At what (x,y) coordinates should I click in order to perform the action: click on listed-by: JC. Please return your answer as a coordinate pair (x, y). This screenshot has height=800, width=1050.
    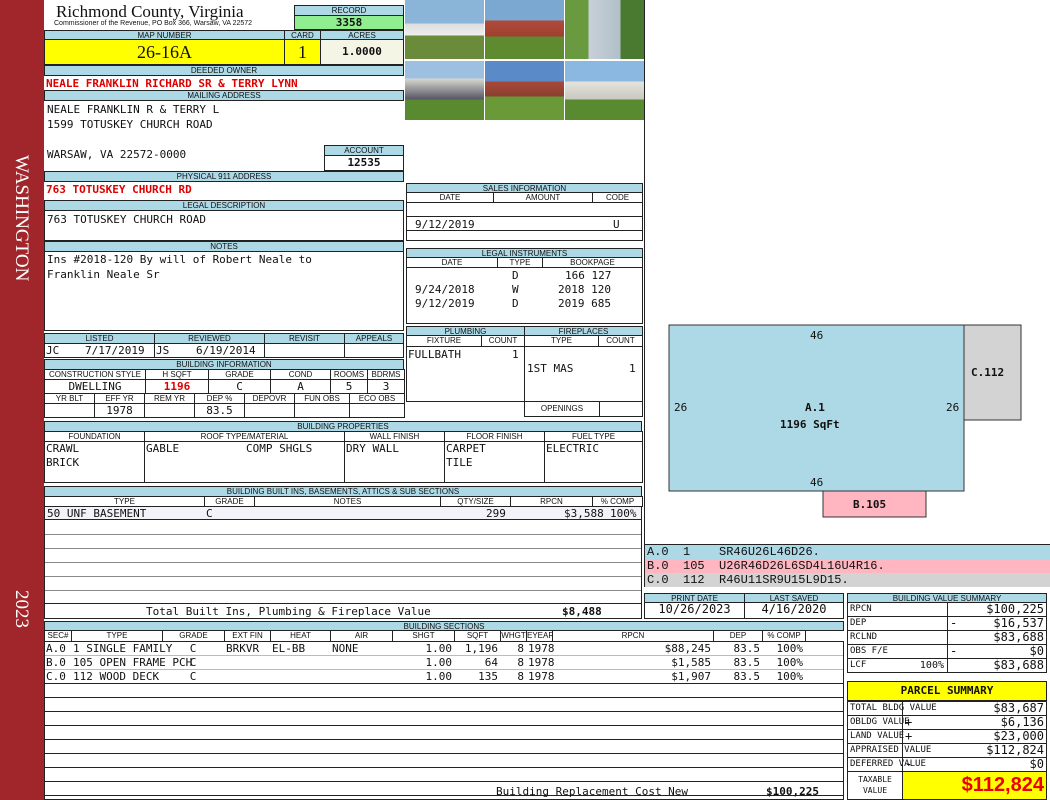
    Looking at the image, I should click on (53, 350).